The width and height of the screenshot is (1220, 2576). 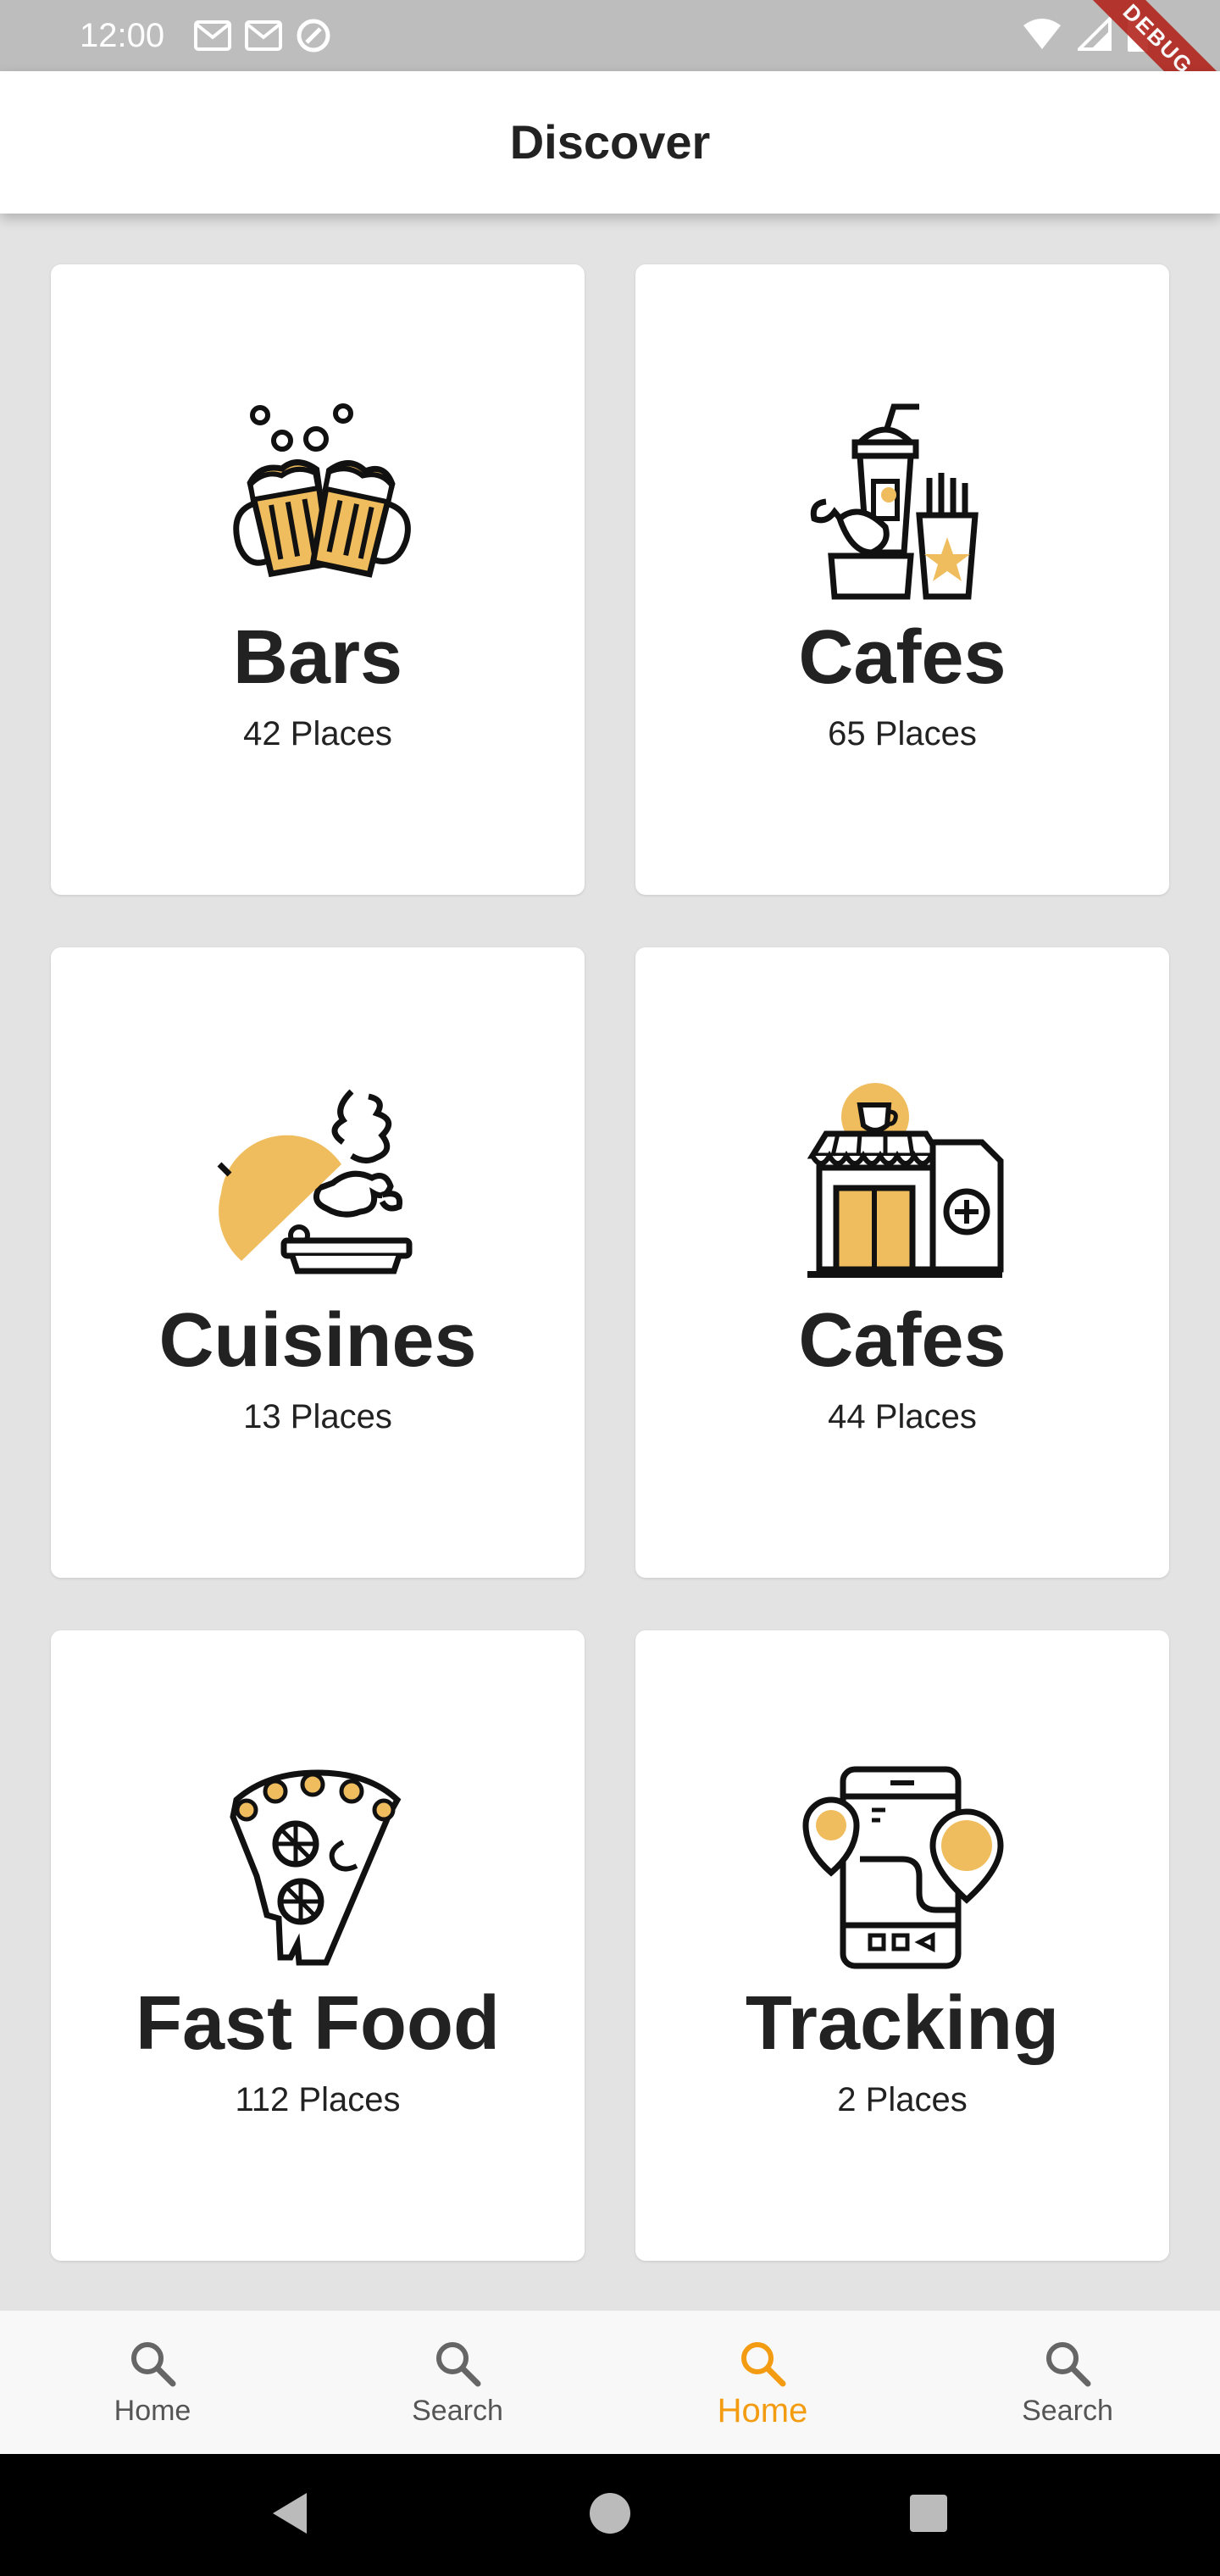 I want to click on category-card-cafes: Cafes 65 Places, so click(x=902, y=579).